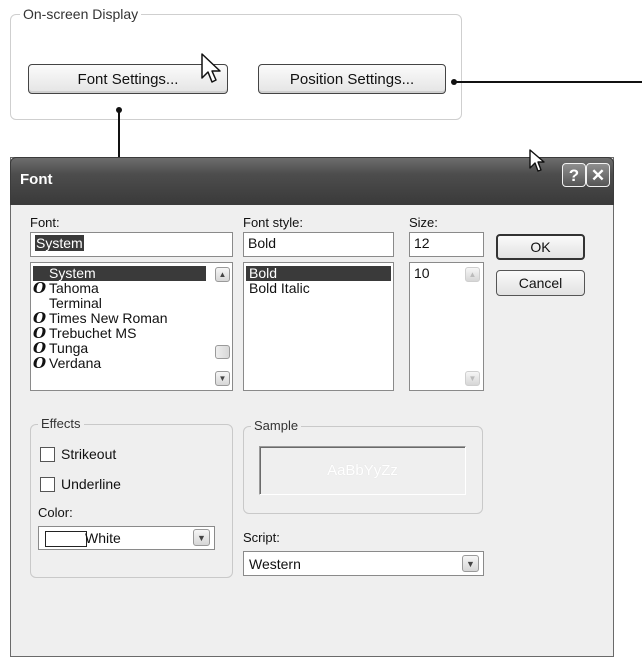 The height and width of the screenshot is (657, 642). What do you see at coordinates (222, 352) in the screenshot?
I see `scrollbar-thumb` at bounding box center [222, 352].